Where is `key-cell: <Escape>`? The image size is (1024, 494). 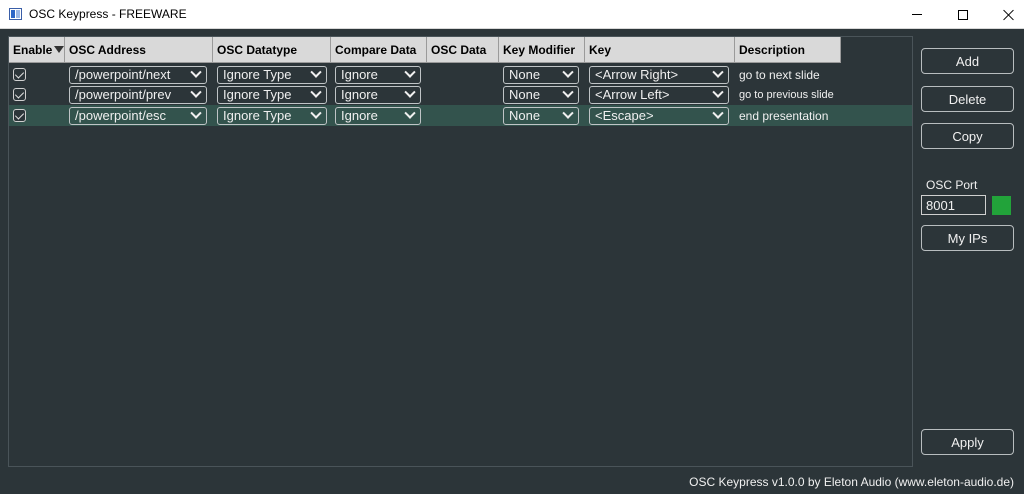 key-cell: <Escape> is located at coordinates (660, 115).